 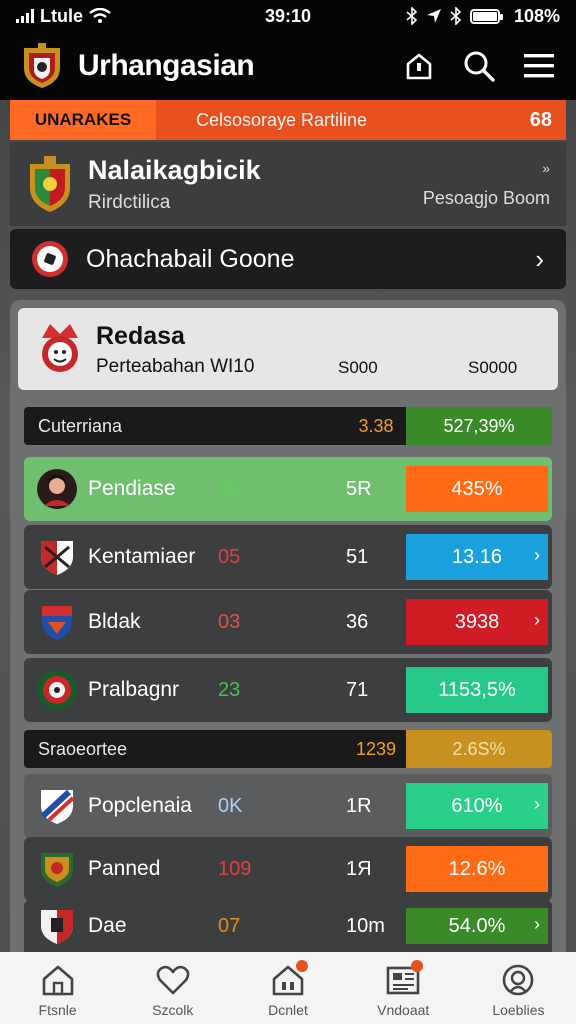 I want to click on heart-icon, so click(x=173, y=980).